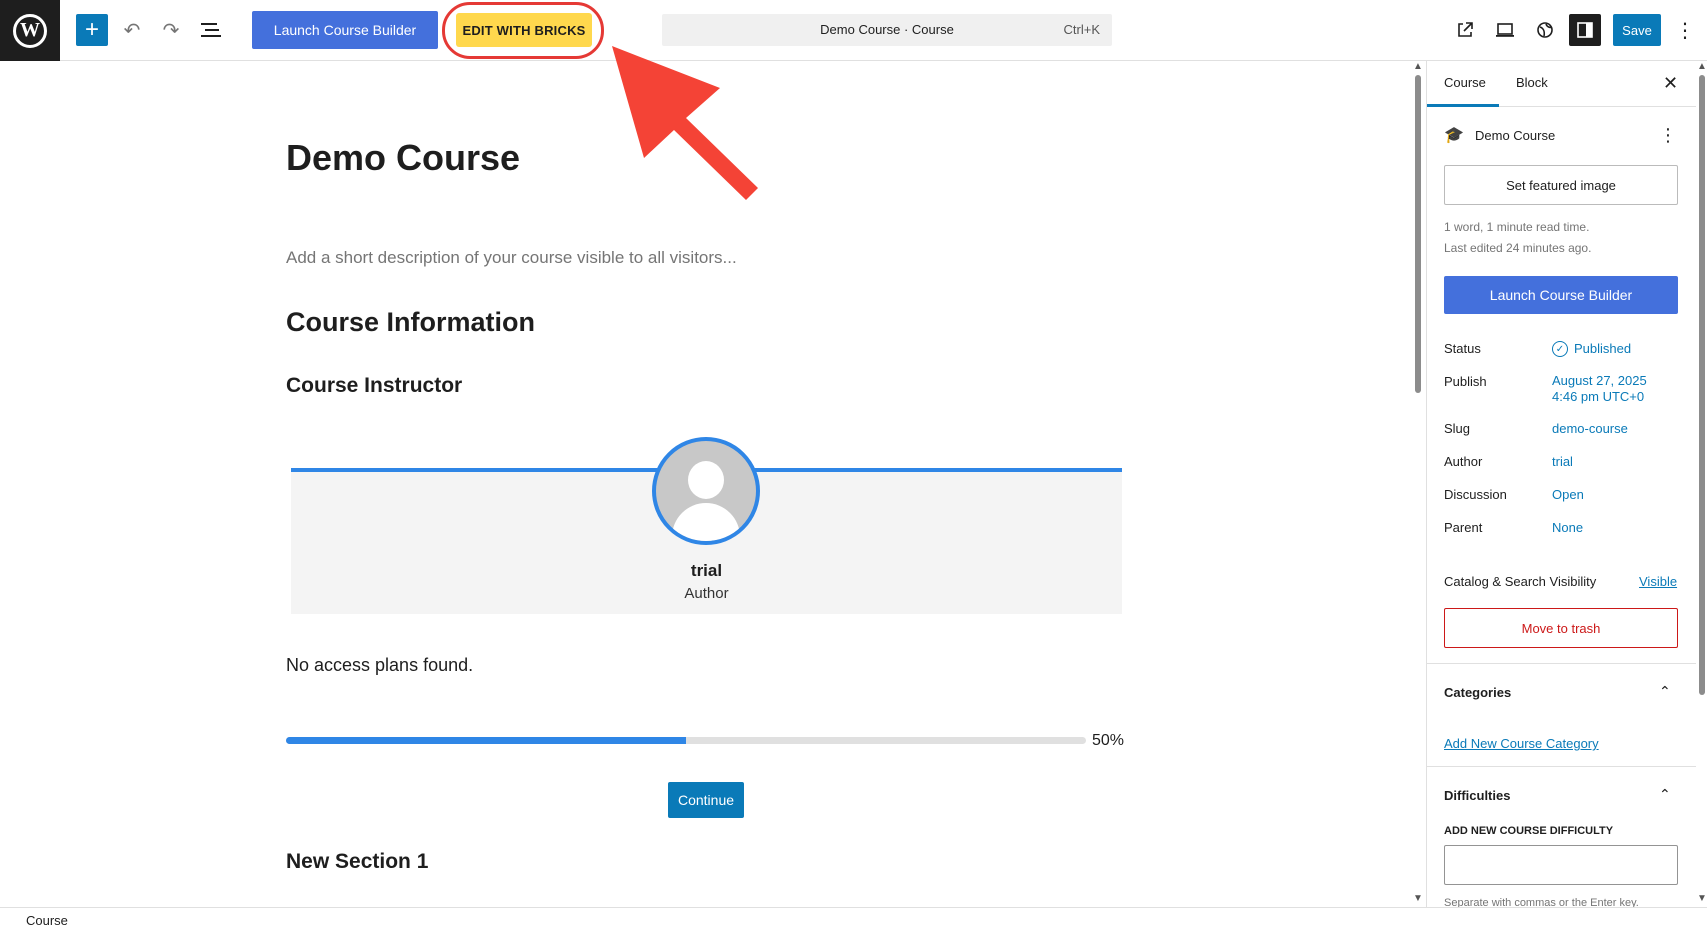 The width and height of the screenshot is (1707, 932). What do you see at coordinates (1567, 527) in the screenshot?
I see `parent-value: None` at bounding box center [1567, 527].